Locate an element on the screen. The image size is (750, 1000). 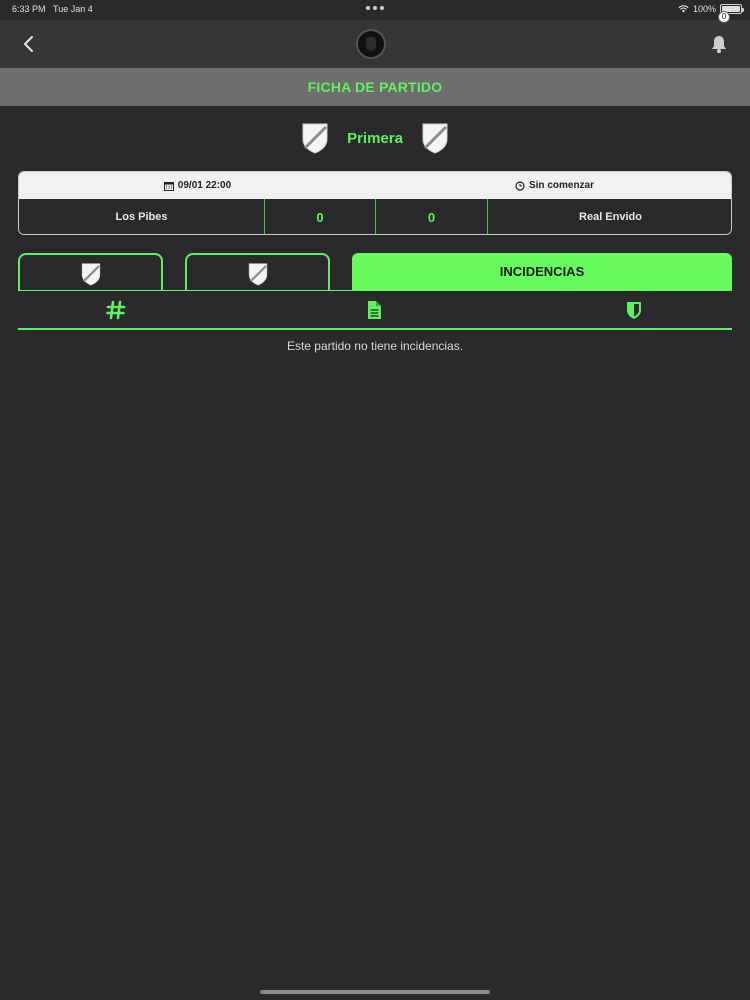
notification-badge: 0 is located at coordinates (724, 17).